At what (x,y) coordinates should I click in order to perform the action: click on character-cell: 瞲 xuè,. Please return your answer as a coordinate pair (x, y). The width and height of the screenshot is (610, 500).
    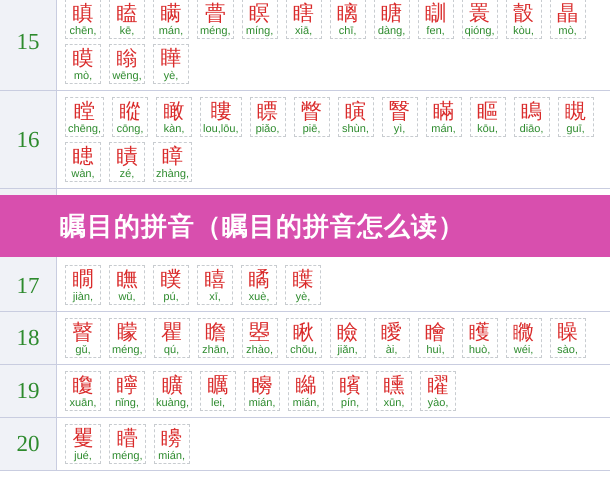
    Looking at the image, I should click on (259, 285).